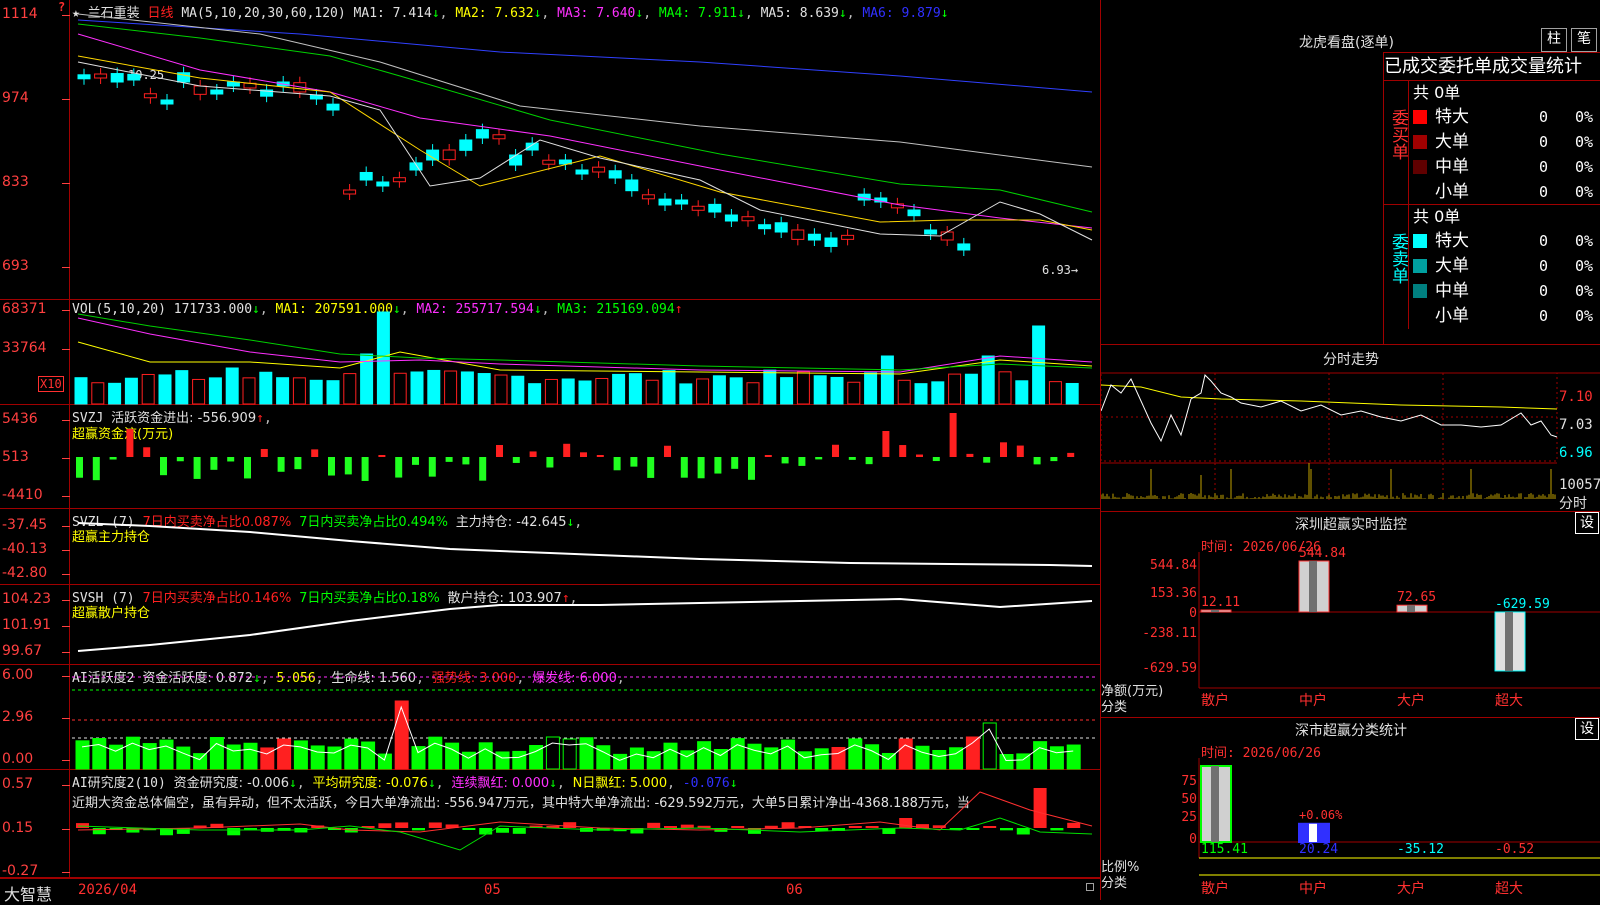  Describe the element at coordinates (1584, 40) in the screenshot. I see `tick-mode-button: 笔` at that location.